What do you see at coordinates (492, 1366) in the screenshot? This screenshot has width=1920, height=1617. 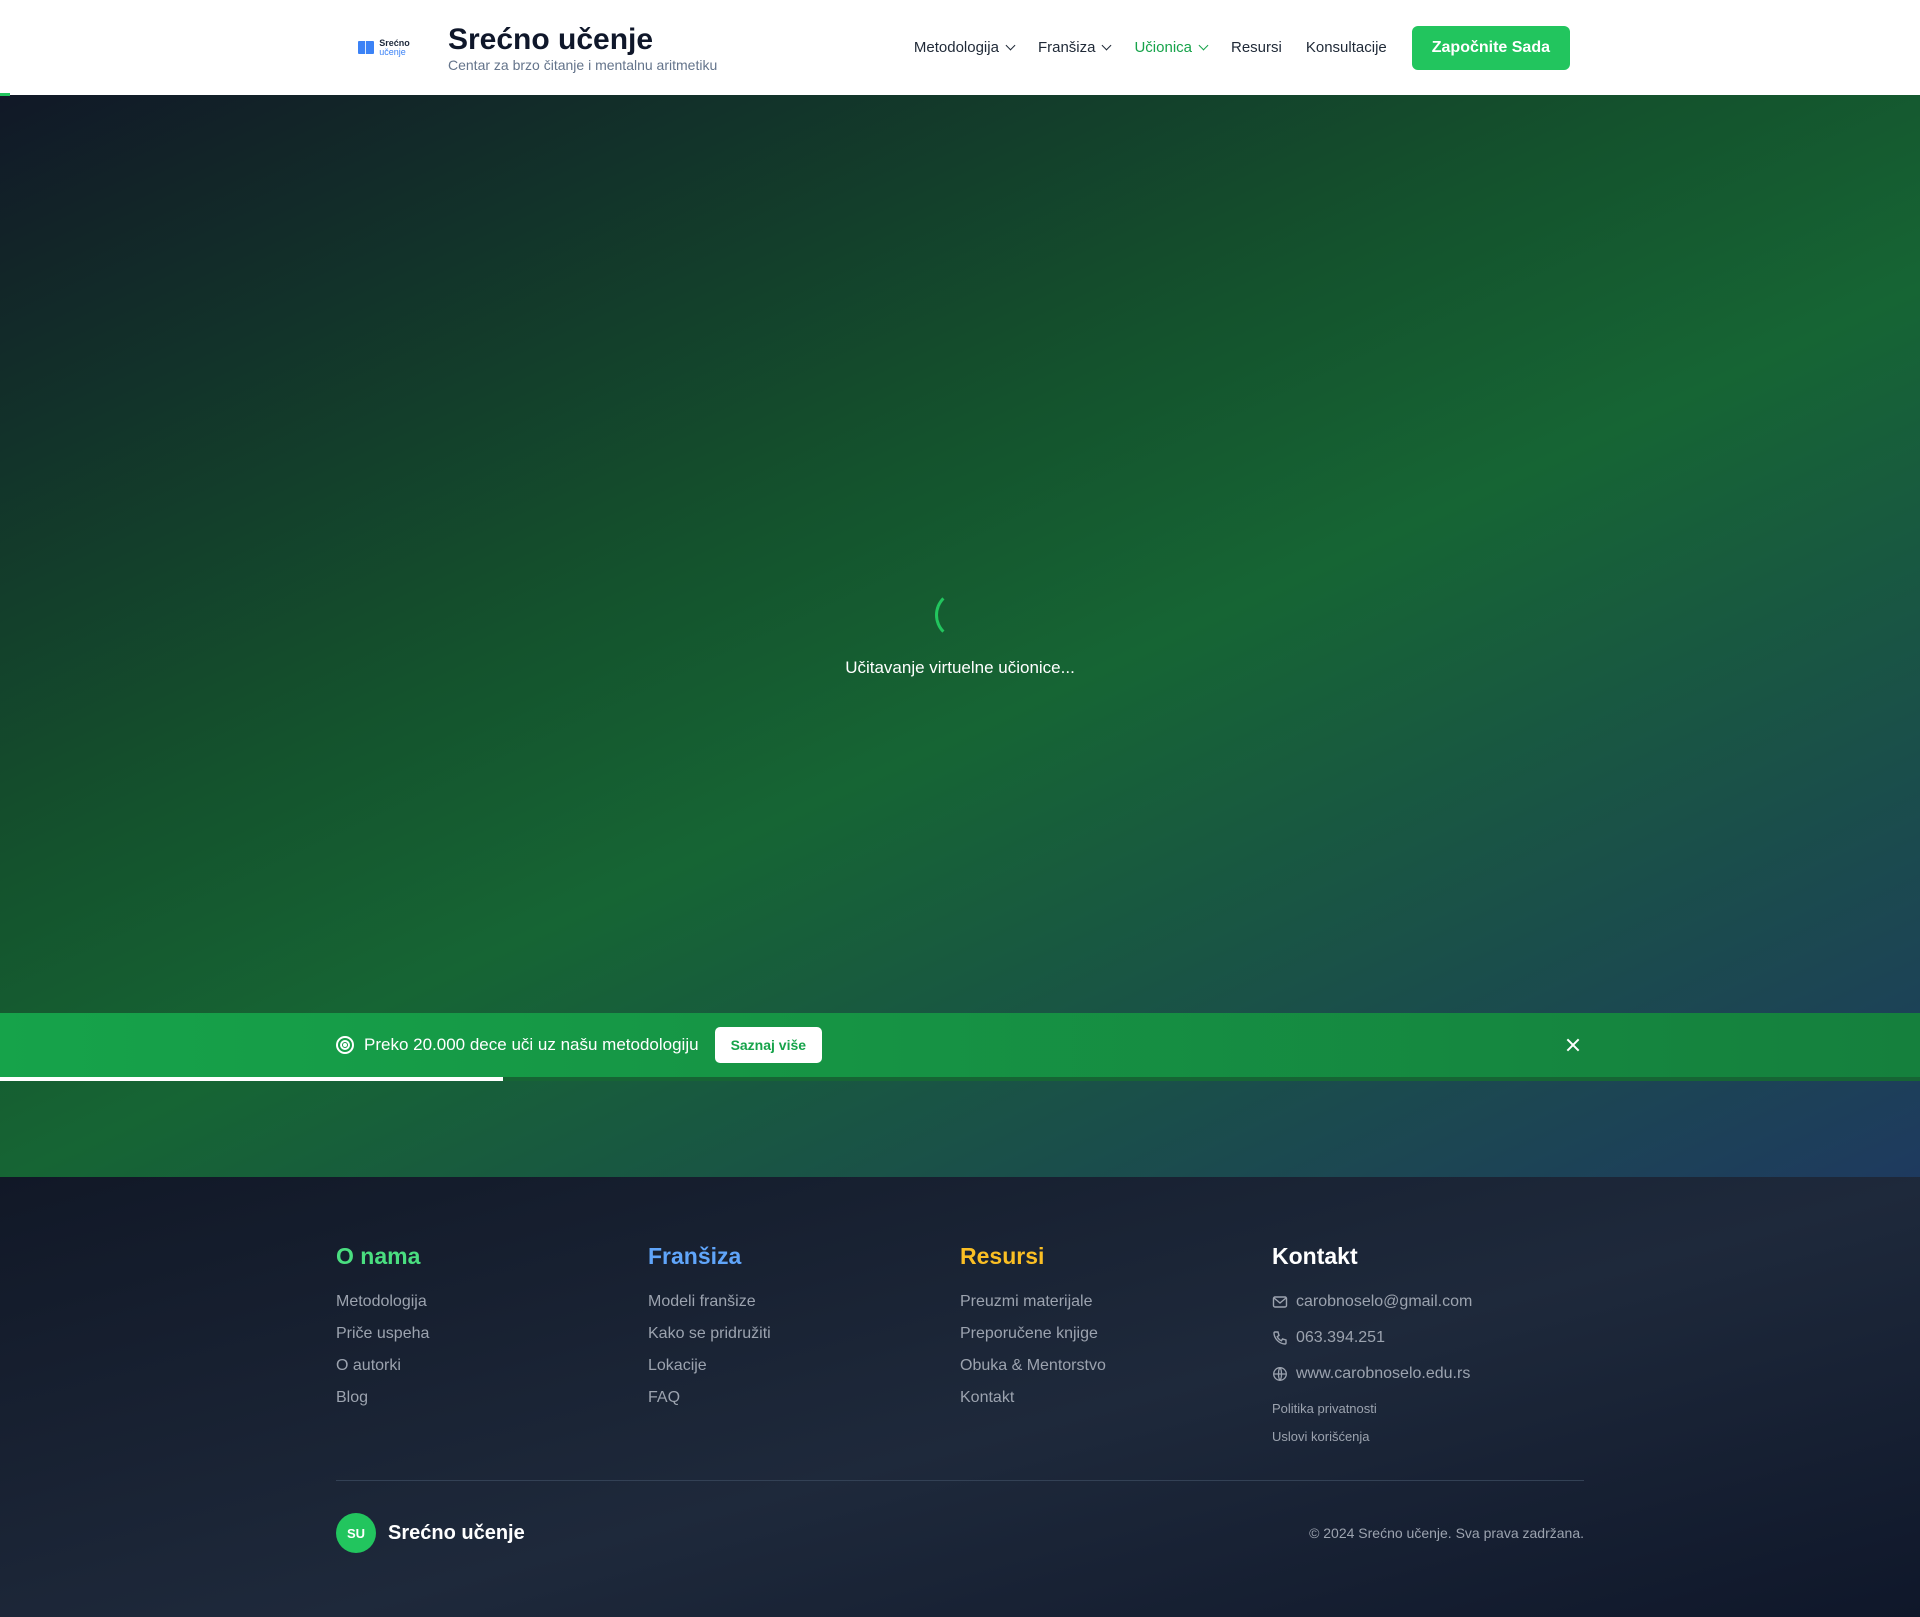 I see `footer-link: O autorki` at bounding box center [492, 1366].